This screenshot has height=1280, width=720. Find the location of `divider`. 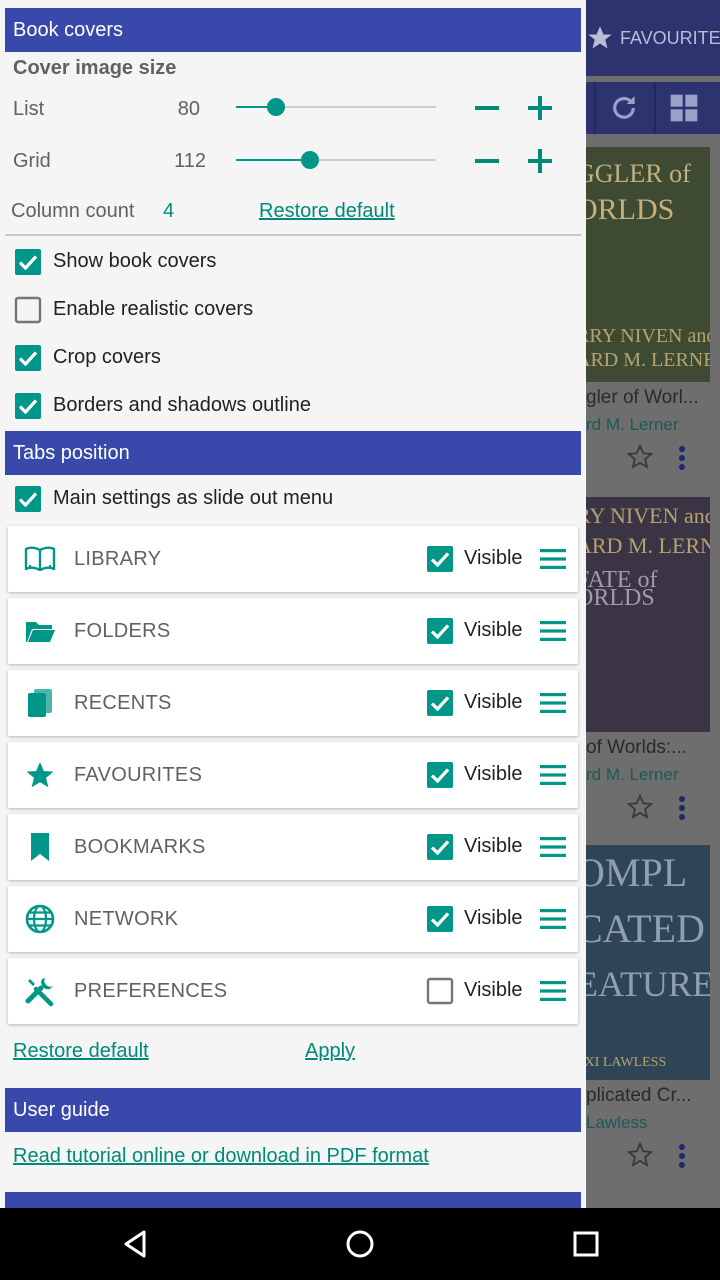

divider is located at coordinates (293, 235).